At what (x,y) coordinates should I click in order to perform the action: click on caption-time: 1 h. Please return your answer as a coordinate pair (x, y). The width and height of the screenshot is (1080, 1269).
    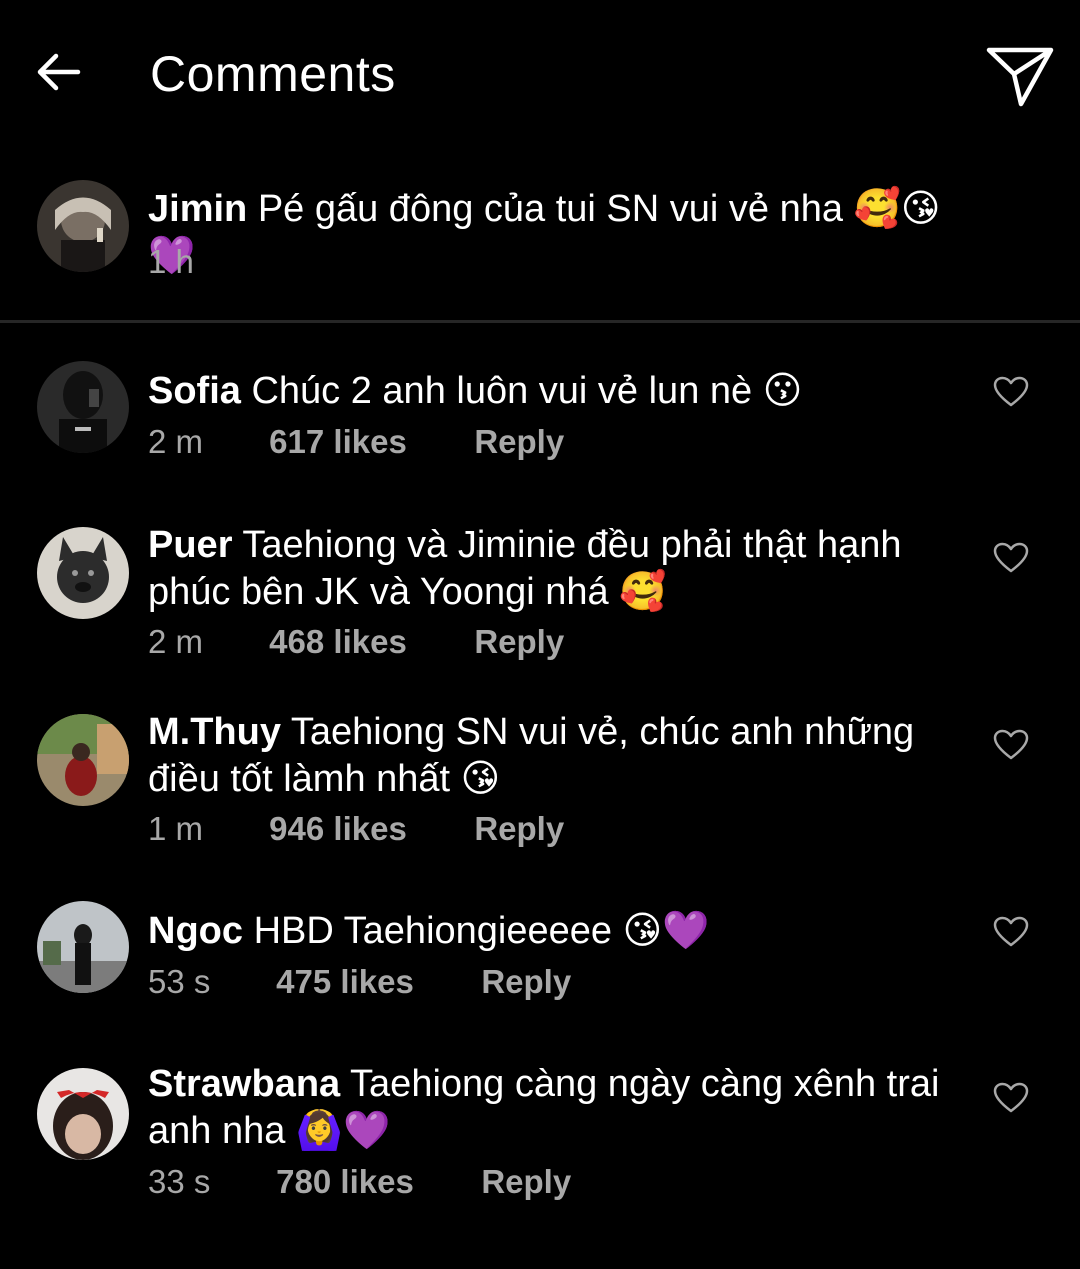
    Looking at the image, I should click on (171, 261).